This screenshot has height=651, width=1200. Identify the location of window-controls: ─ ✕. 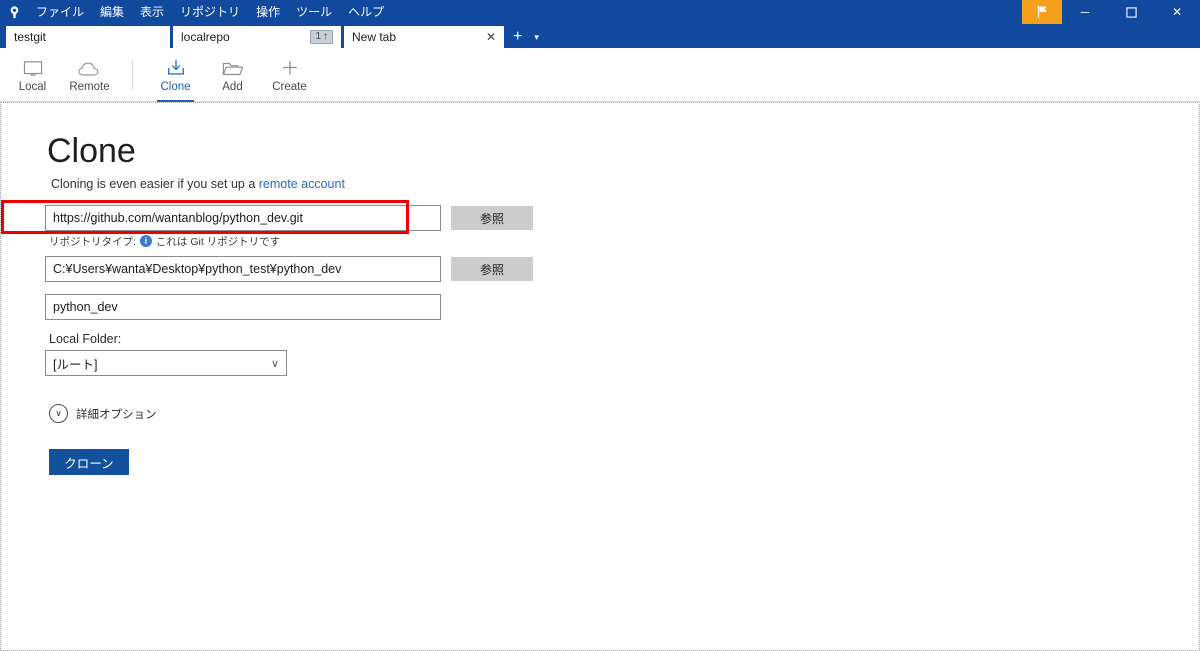
(1111, 12).